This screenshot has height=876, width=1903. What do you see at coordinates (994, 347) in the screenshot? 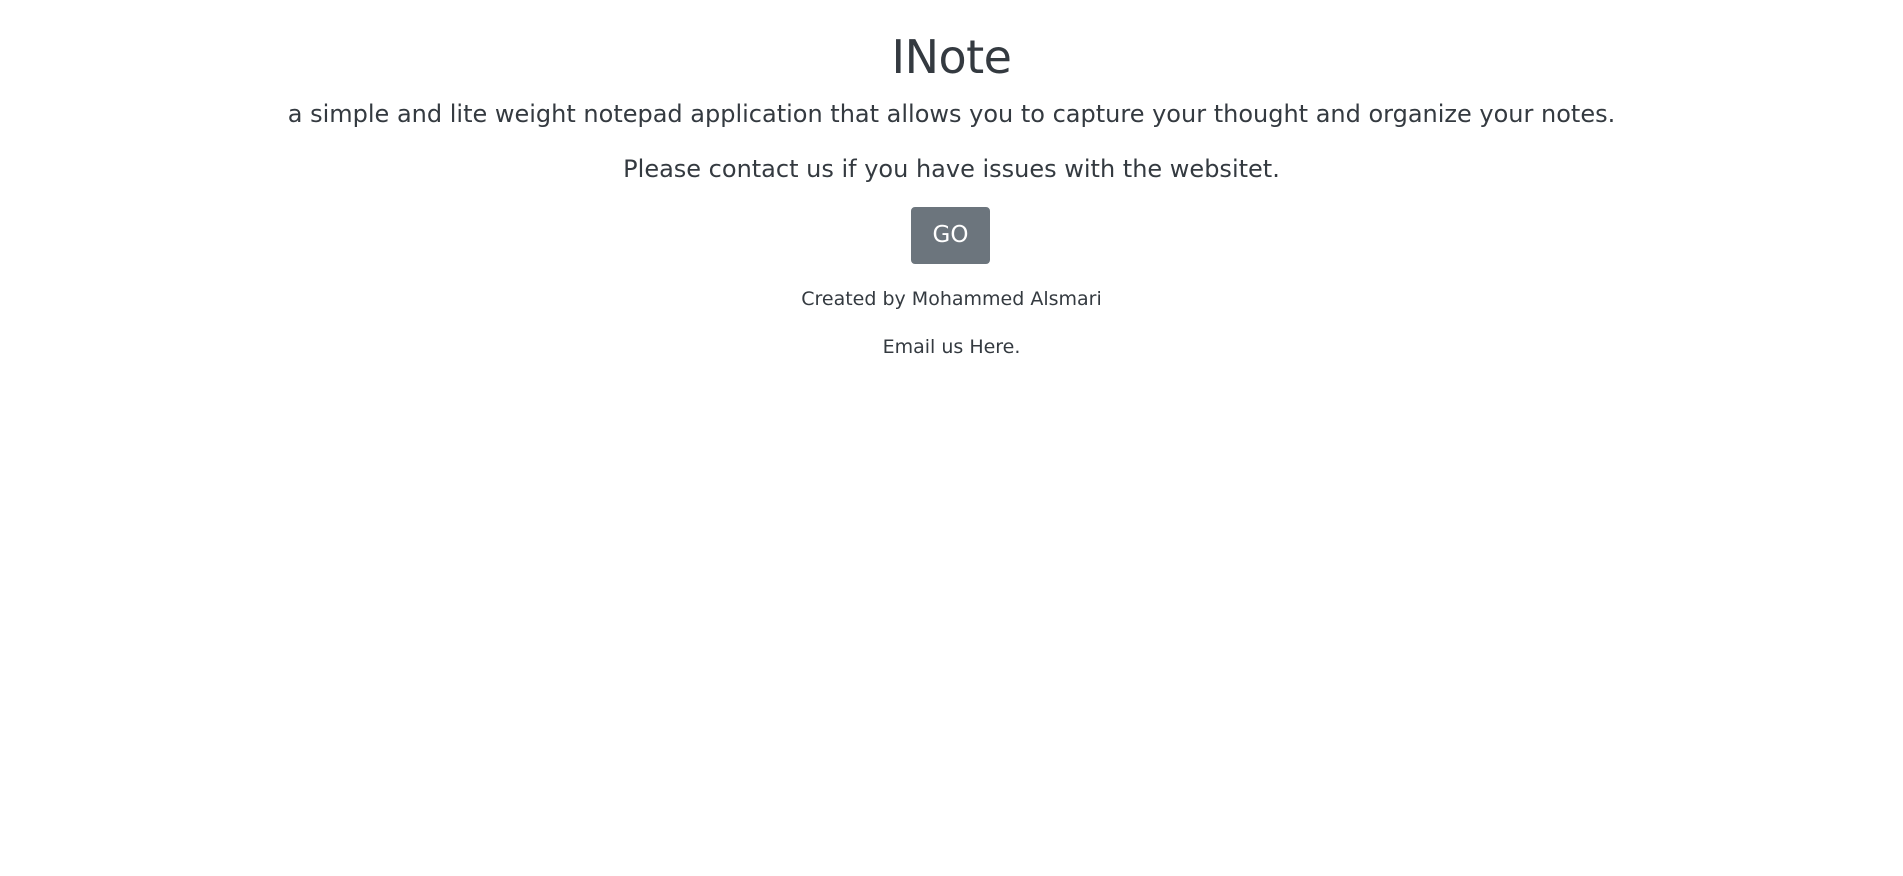
I see `email-link: Here.` at bounding box center [994, 347].